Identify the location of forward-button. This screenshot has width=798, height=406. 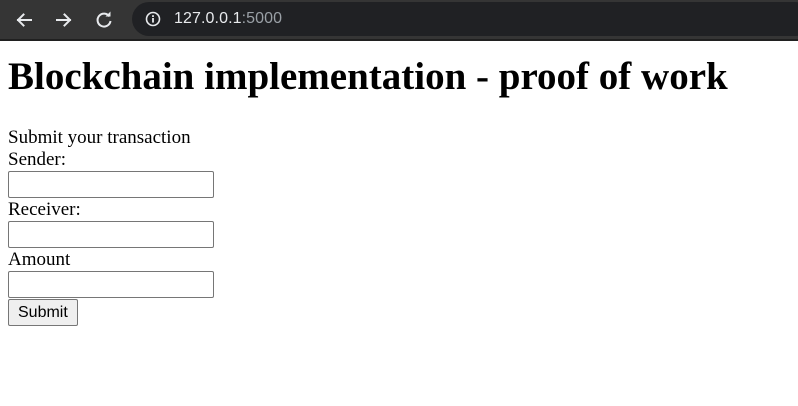
(64, 20).